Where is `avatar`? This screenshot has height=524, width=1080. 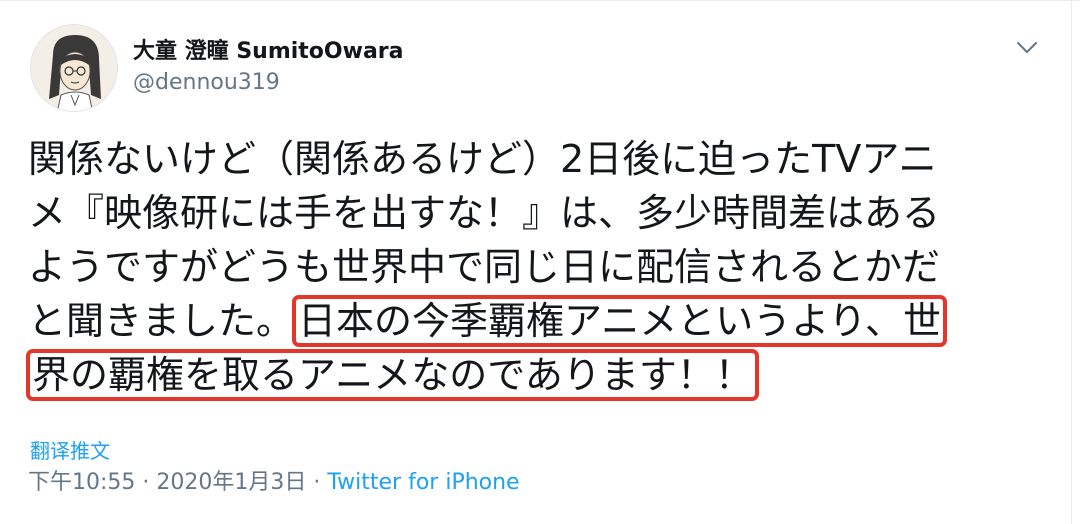 avatar is located at coordinates (74, 68).